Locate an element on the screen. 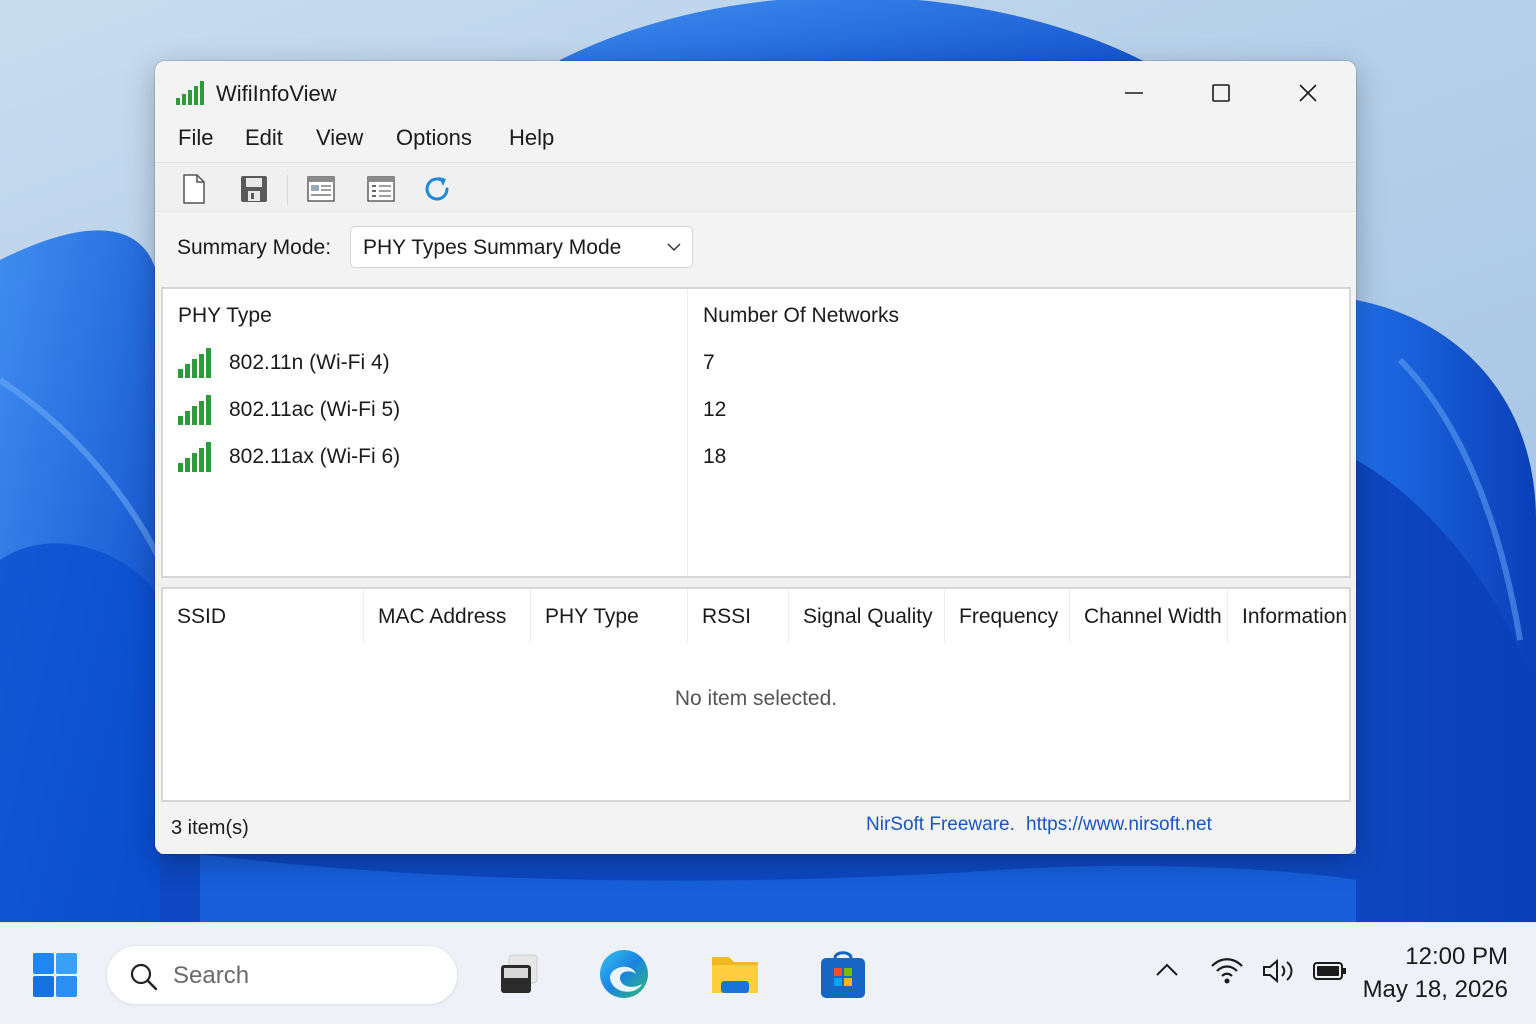 The image size is (1536, 1024). summary-mode-select: PHY Types Summary Mode is located at coordinates (521, 247).